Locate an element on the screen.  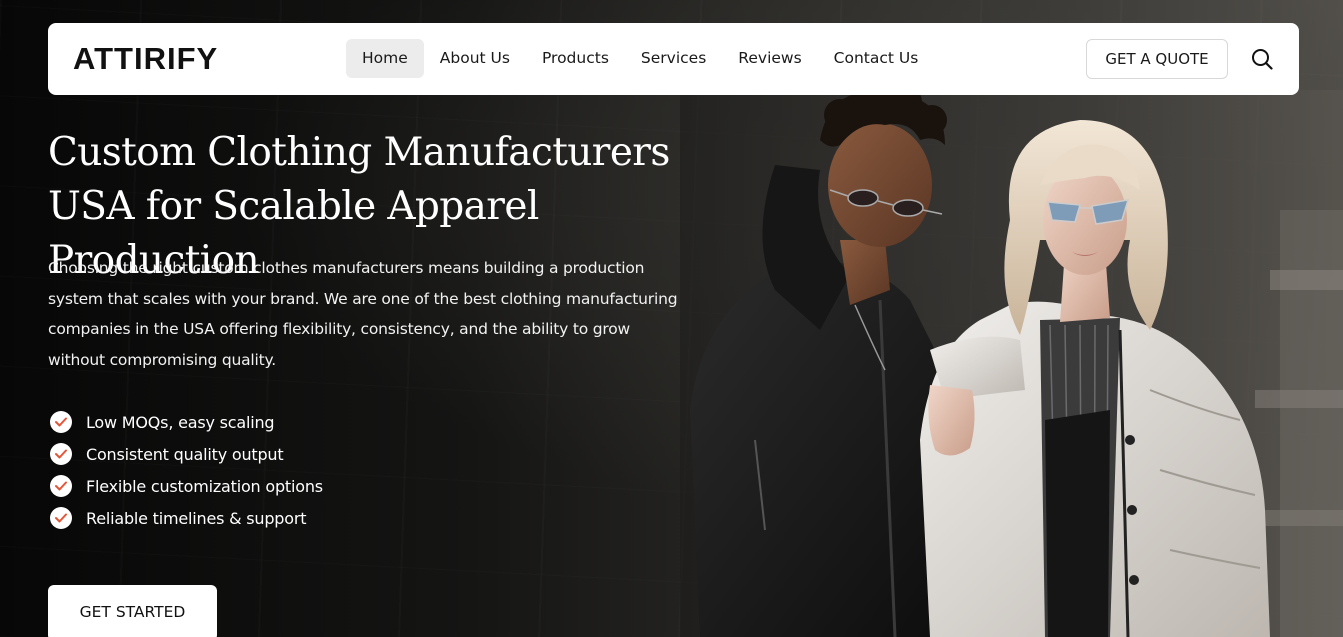
hero-title-line-1: Custom Clothing Manufacturers is located at coordinates (359, 152).